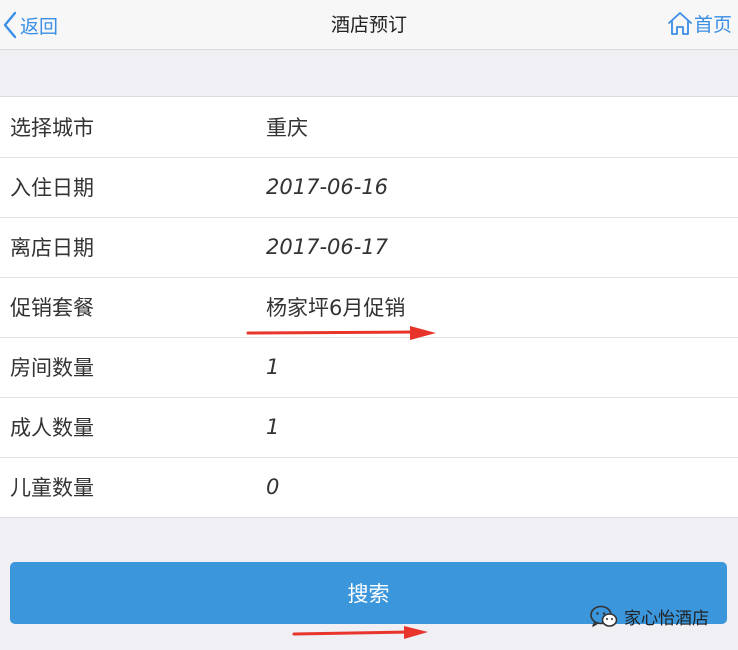  Describe the element at coordinates (52, 488) in the screenshot. I see `row-label: 儿童数量` at that location.